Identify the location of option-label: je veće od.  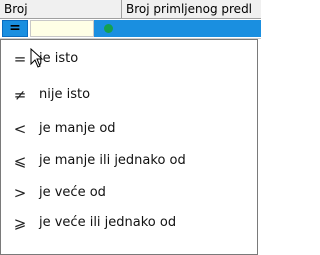
(72, 192).